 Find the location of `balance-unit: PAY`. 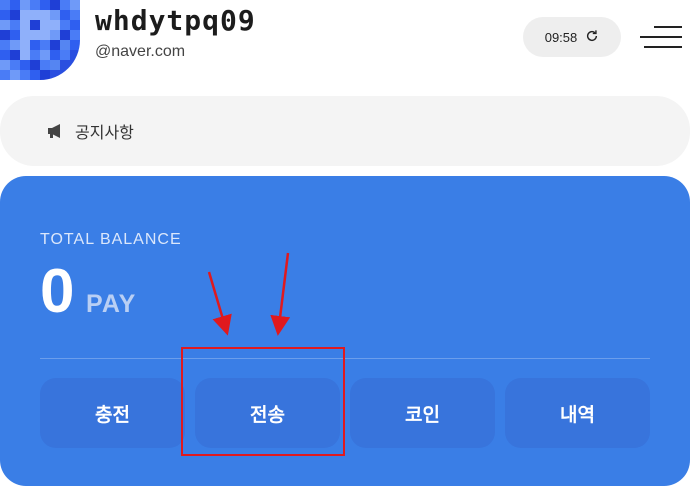

balance-unit: PAY is located at coordinates (111, 304).